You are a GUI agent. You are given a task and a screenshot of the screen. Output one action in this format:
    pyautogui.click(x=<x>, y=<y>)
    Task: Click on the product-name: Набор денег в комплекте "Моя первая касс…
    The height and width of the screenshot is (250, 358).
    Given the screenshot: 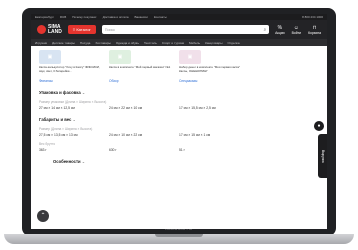 What is the action you would take?
    pyautogui.click(x=211, y=69)
    